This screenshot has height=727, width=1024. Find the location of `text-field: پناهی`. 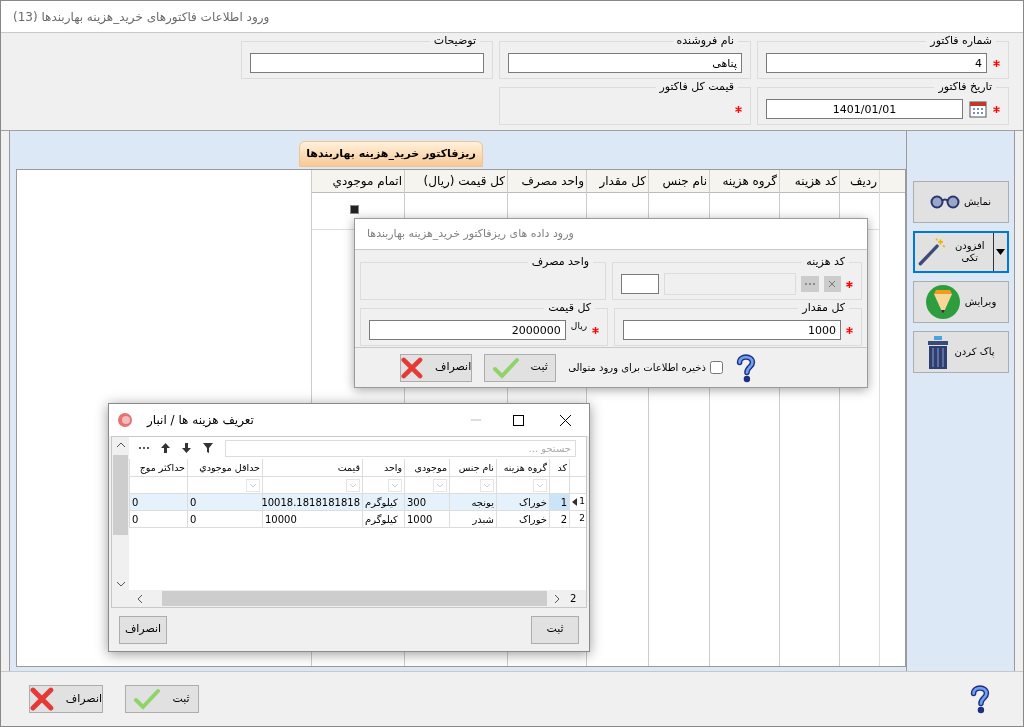

text-field: پناهی is located at coordinates (625, 63).